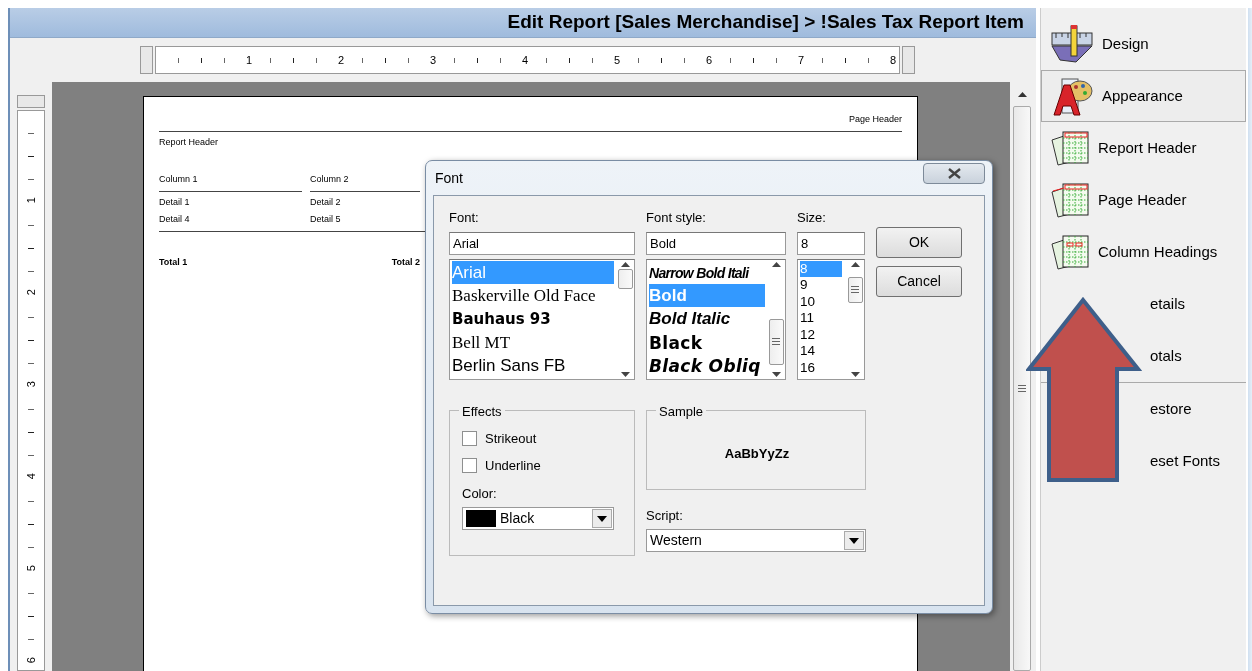 The width and height of the screenshot is (1252, 671). Describe the element at coordinates (449, 178) in the screenshot. I see `dialog-title: Font` at that location.